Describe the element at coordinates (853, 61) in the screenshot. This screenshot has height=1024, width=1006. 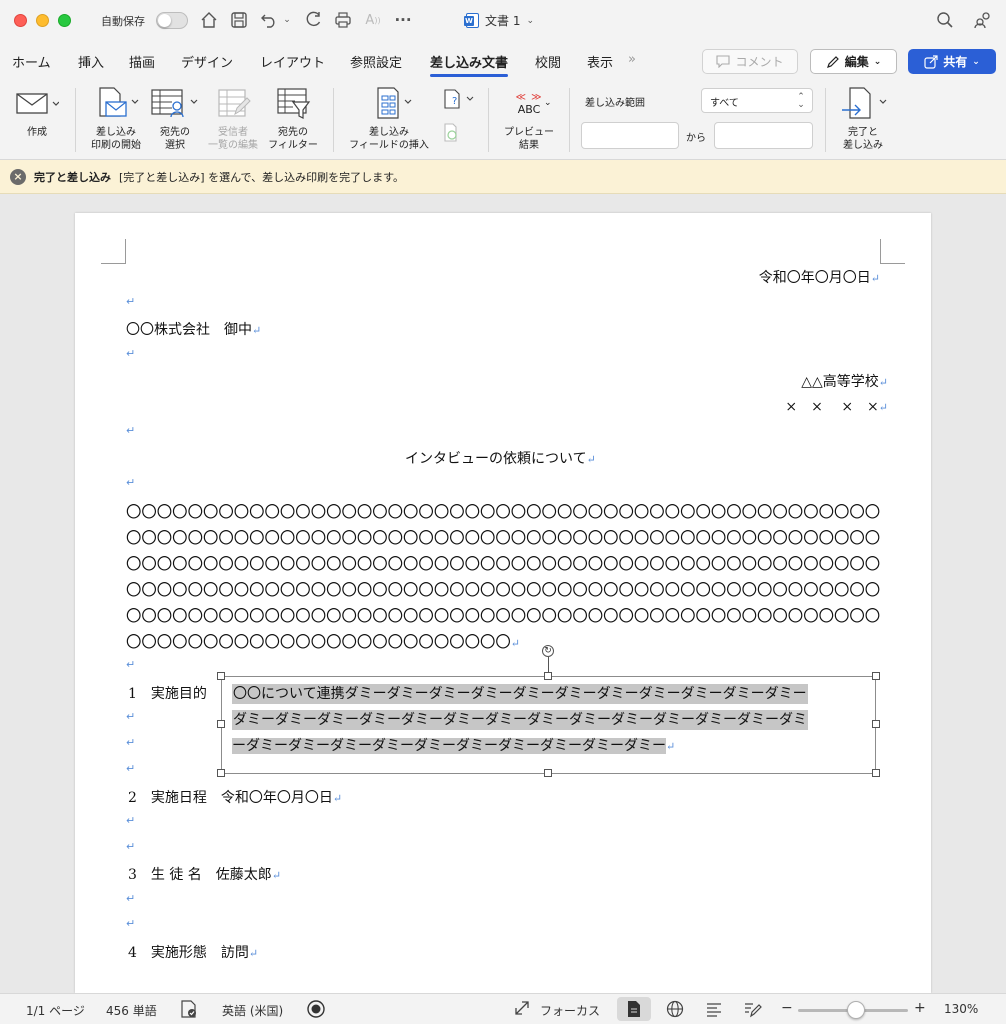
I see `edit-button: 編集 ⌄` at that location.